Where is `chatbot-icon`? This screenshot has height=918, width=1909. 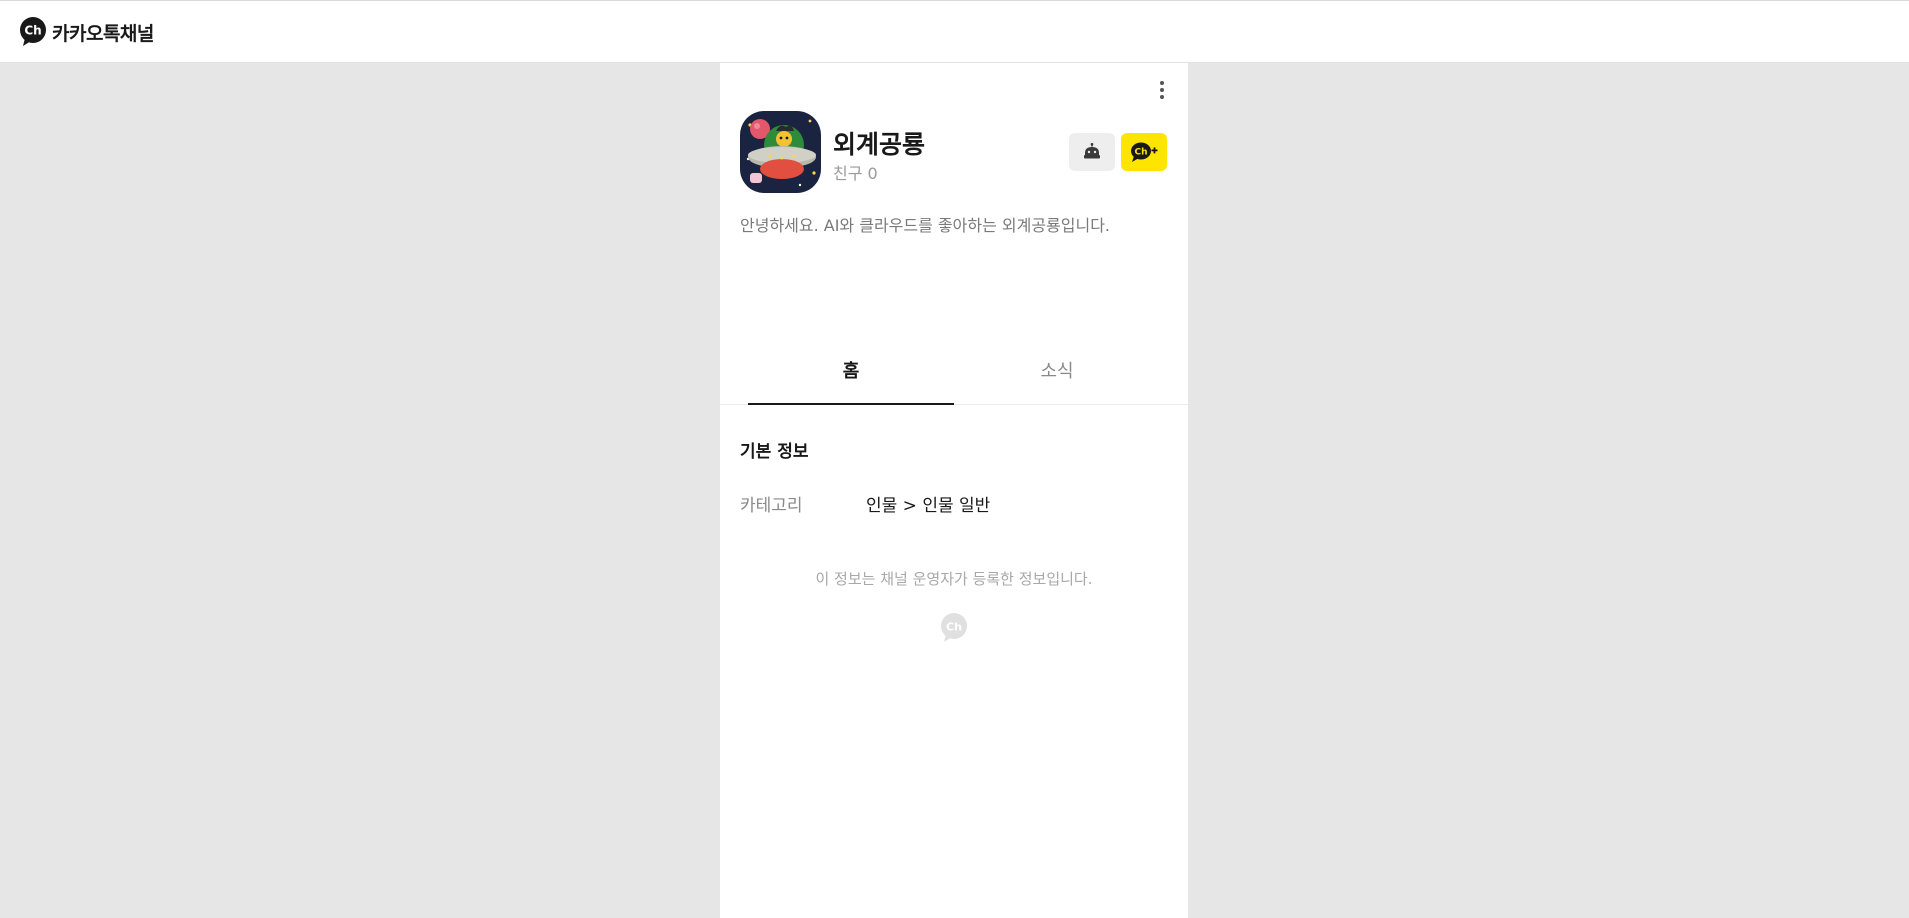
chatbot-icon is located at coordinates (1092, 151).